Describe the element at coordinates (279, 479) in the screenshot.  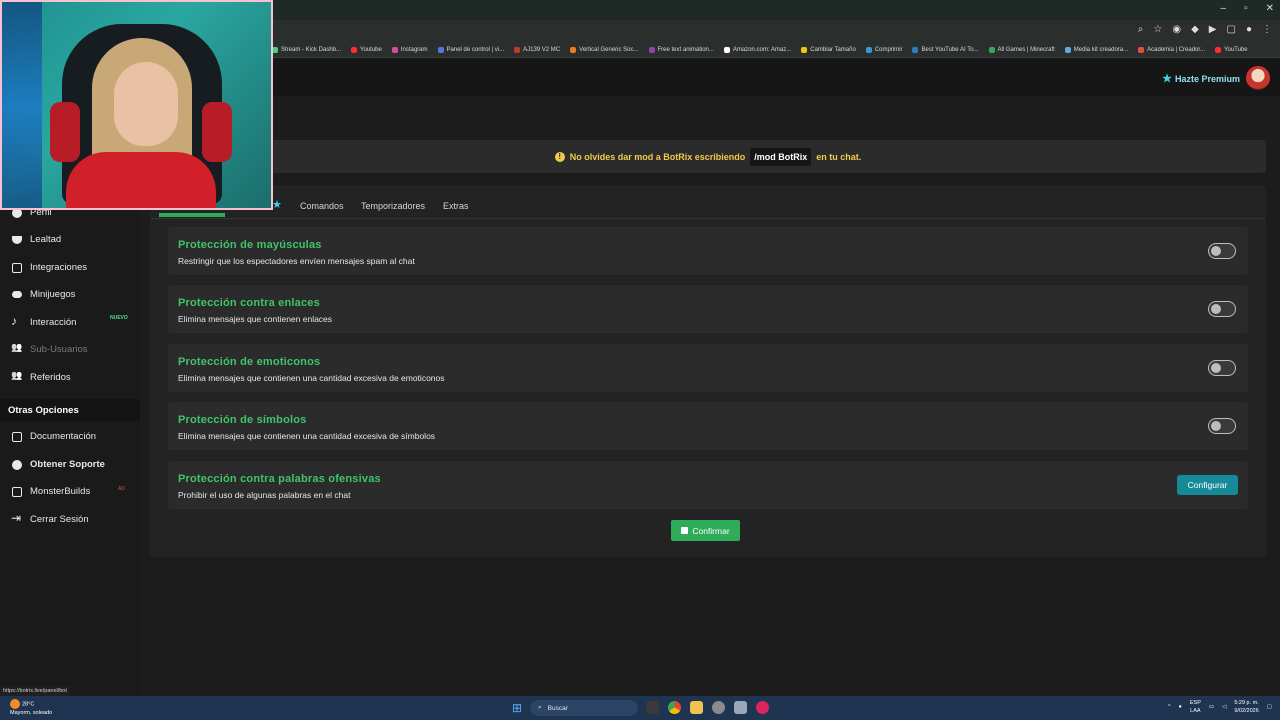
I see `protection-title: Protección contra palabras ofensivas` at that location.